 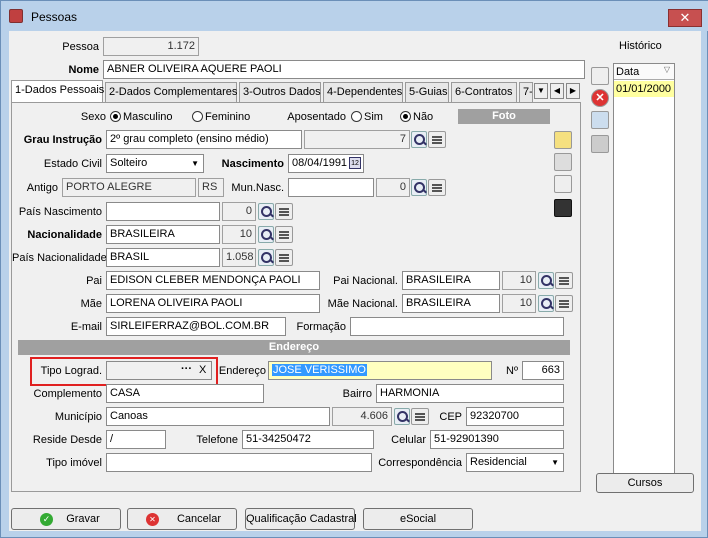 What do you see at coordinates (543, 370) in the screenshot?
I see `numero-field: 663` at bounding box center [543, 370].